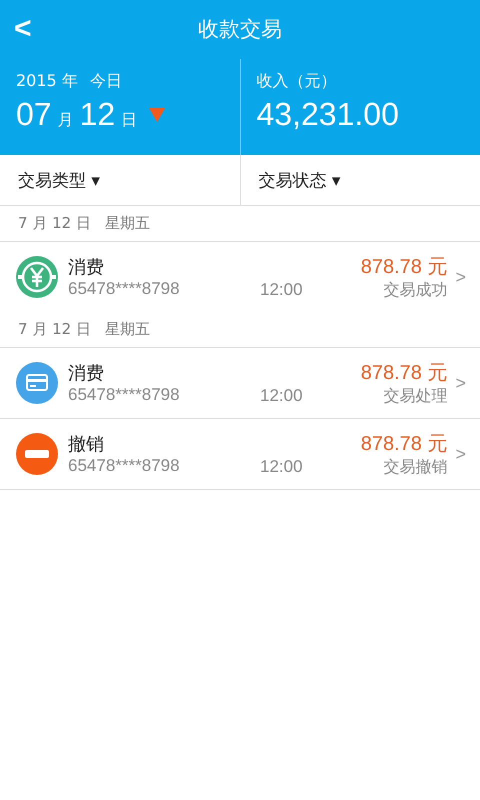 The image size is (480, 800). Describe the element at coordinates (47, 81) in the screenshot. I see `year-label: 2015 年` at that location.